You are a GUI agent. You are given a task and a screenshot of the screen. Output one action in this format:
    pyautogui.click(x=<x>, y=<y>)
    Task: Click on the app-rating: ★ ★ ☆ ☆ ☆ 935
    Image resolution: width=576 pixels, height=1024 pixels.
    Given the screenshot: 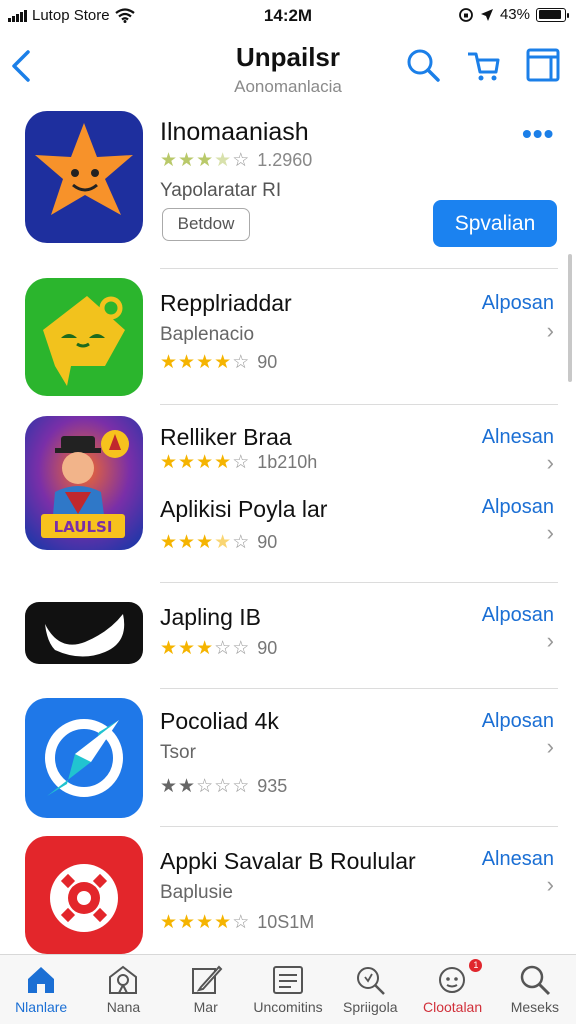 What is the action you would take?
    pyautogui.click(x=223, y=786)
    